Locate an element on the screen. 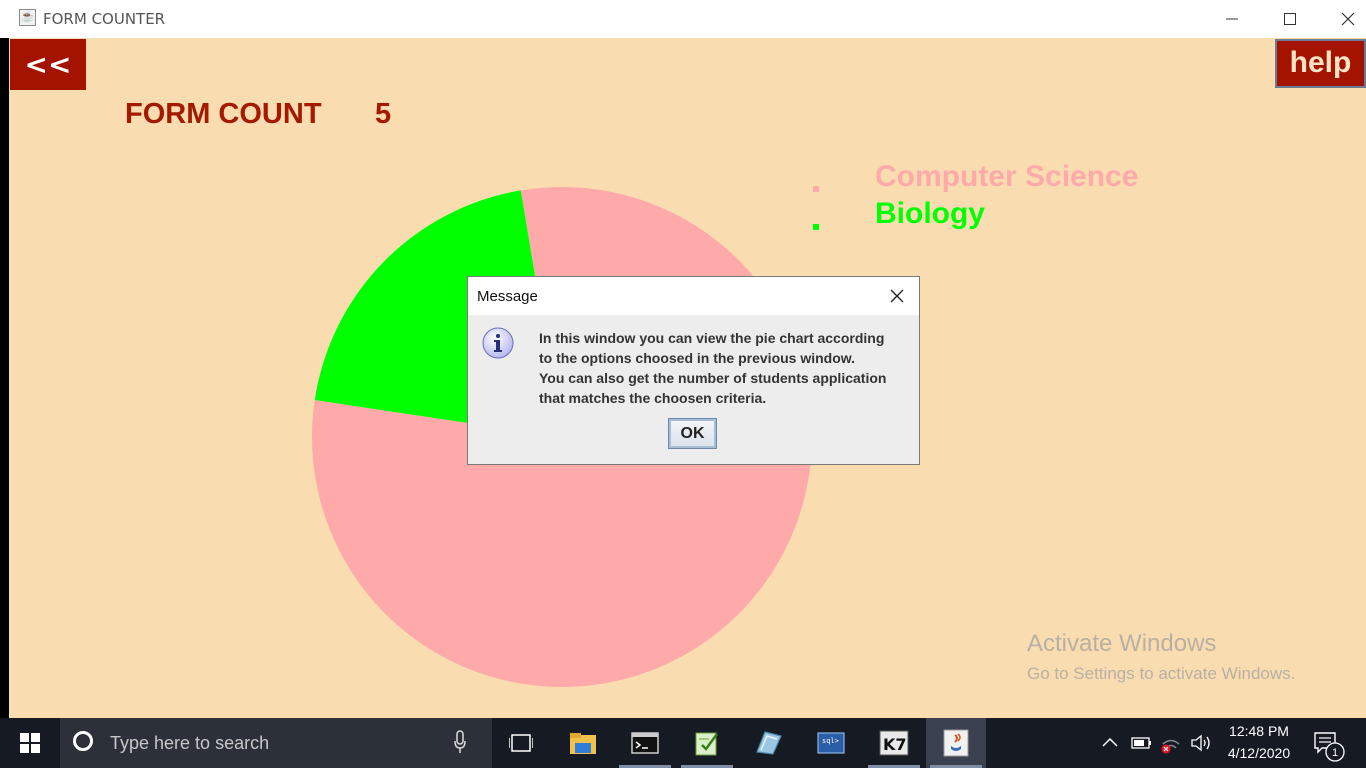  windows-logo-icon is located at coordinates (30, 743).